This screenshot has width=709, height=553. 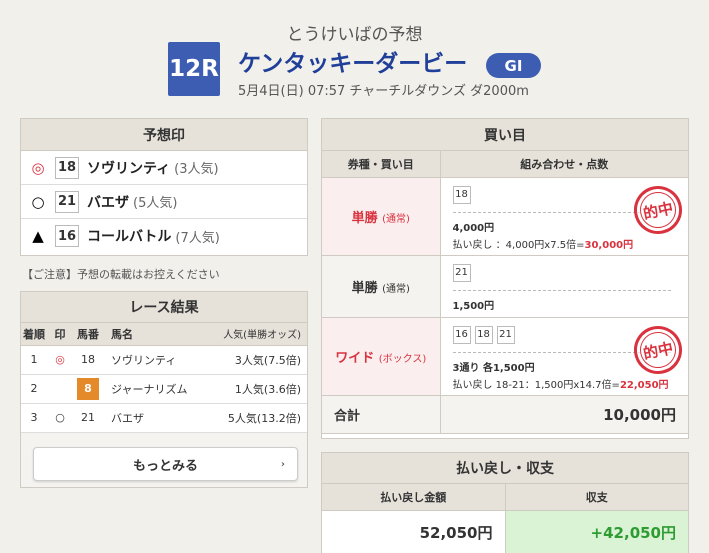 I want to click on payback-value: 22,050円, so click(x=644, y=385).